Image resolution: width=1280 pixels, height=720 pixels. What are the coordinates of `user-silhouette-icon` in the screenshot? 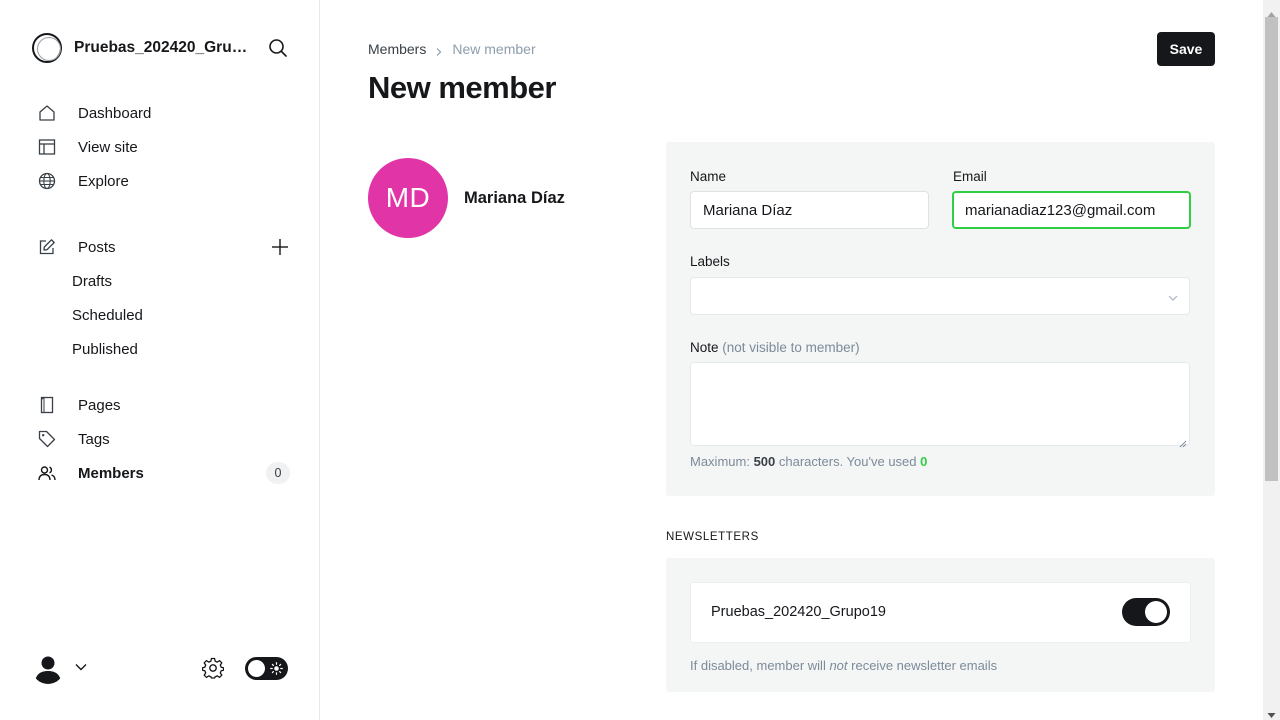 It's located at (48, 668).